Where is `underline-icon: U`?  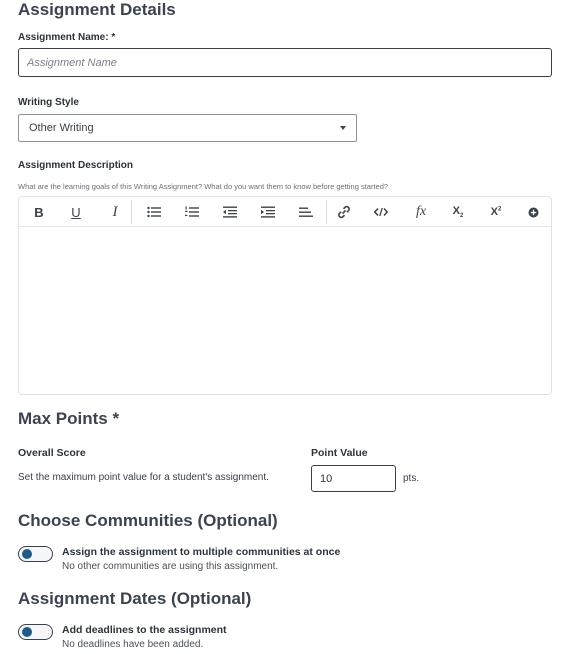
underline-icon: U is located at coordinates (76, 212).